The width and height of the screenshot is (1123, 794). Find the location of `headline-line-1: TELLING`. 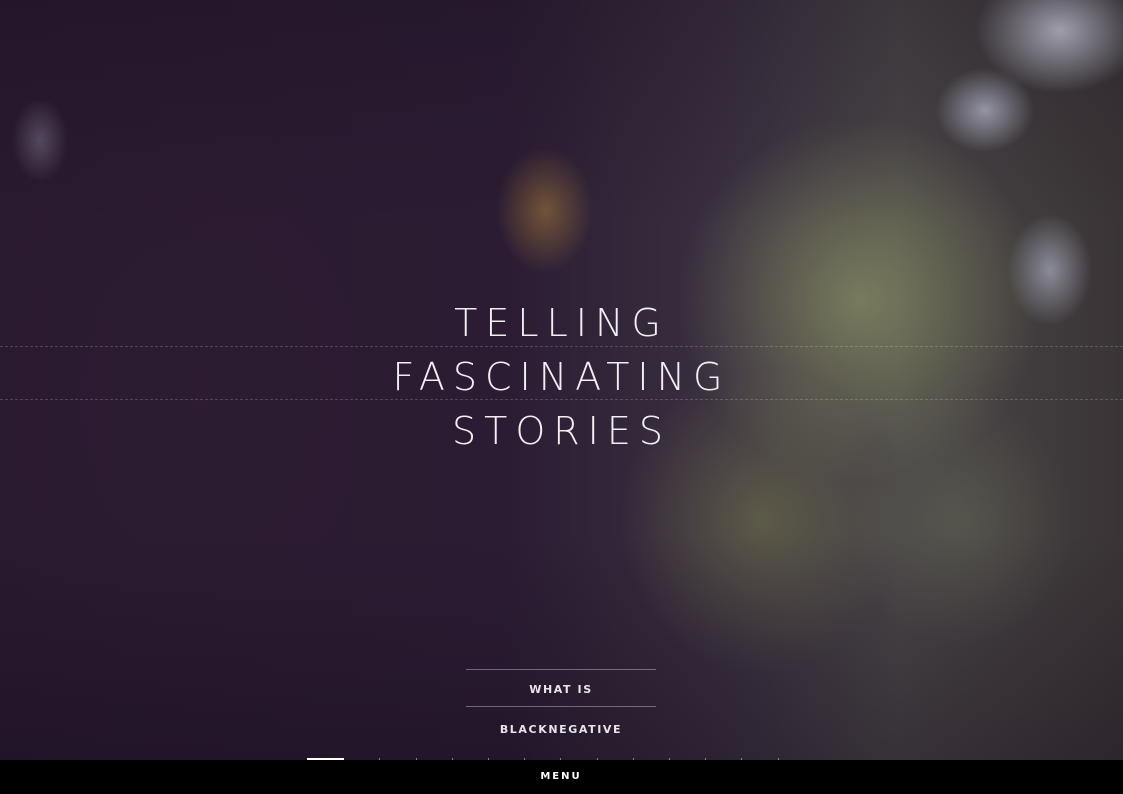

headline-line-1: TELLING is located at coordinates (561, 323).